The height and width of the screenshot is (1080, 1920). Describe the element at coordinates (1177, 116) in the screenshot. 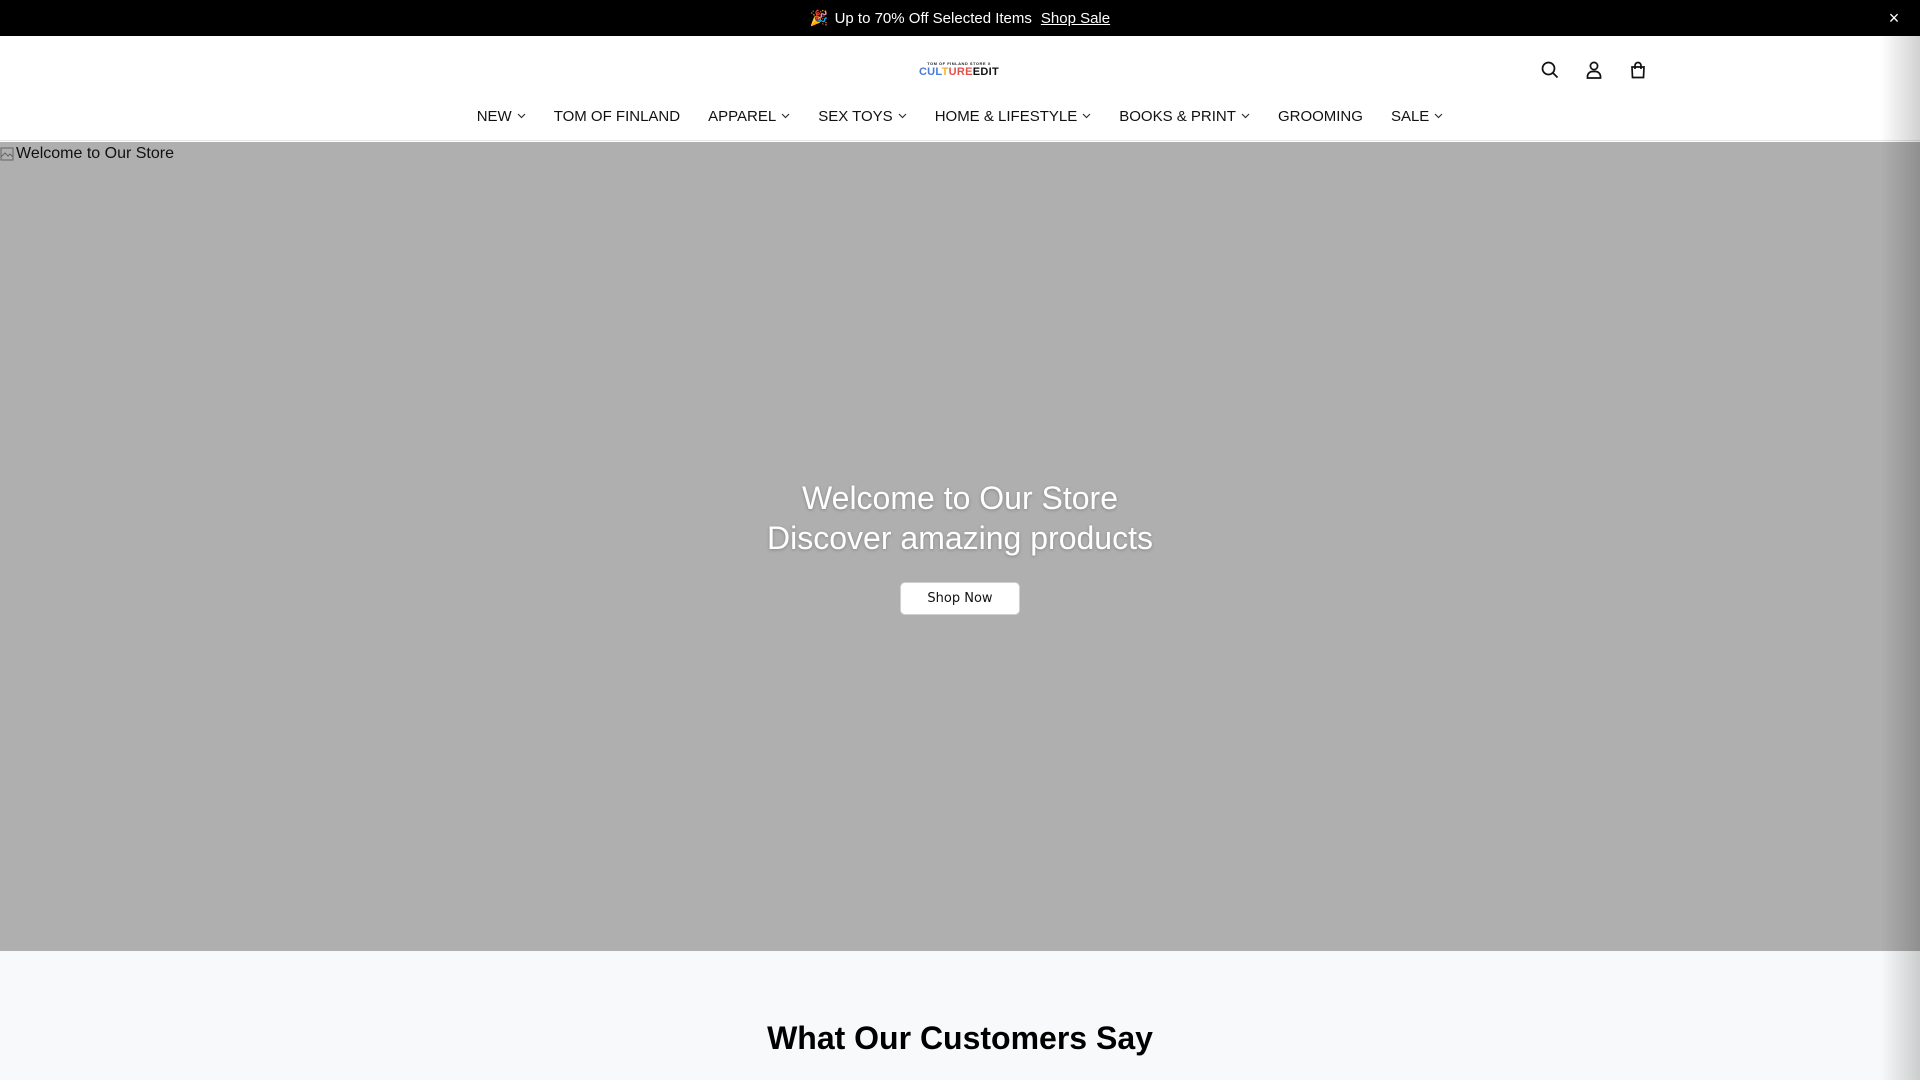

I see `nav-item-label: BOOKS & PRINT` at that location.